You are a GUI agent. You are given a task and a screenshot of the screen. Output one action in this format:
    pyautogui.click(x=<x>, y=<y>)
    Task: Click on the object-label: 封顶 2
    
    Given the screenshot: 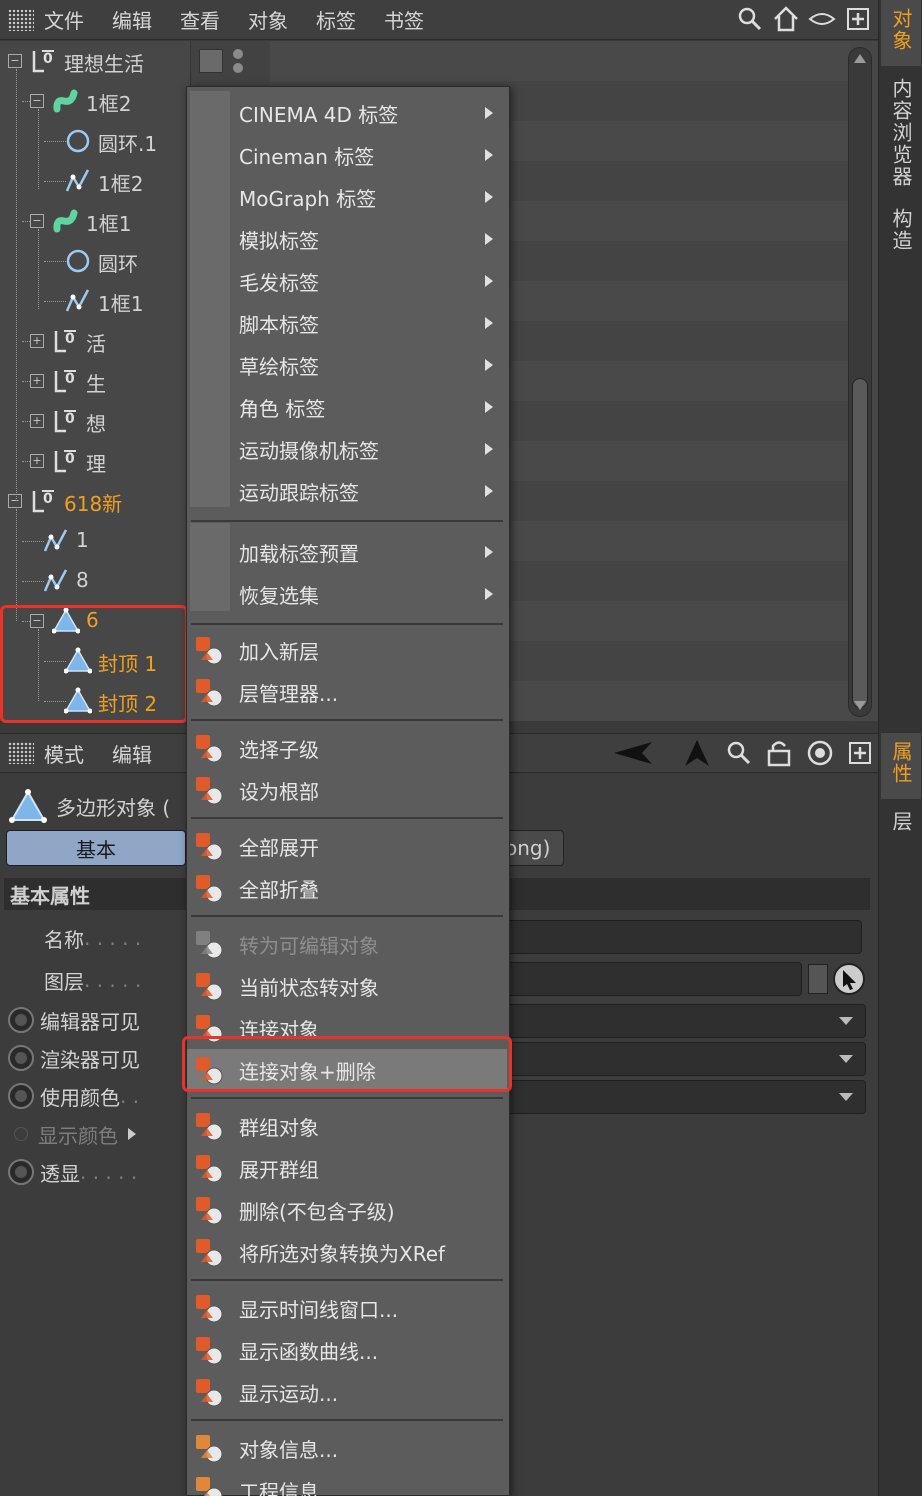 What is the action you would take?
    pyautogui.click(x=127, y=702)
    